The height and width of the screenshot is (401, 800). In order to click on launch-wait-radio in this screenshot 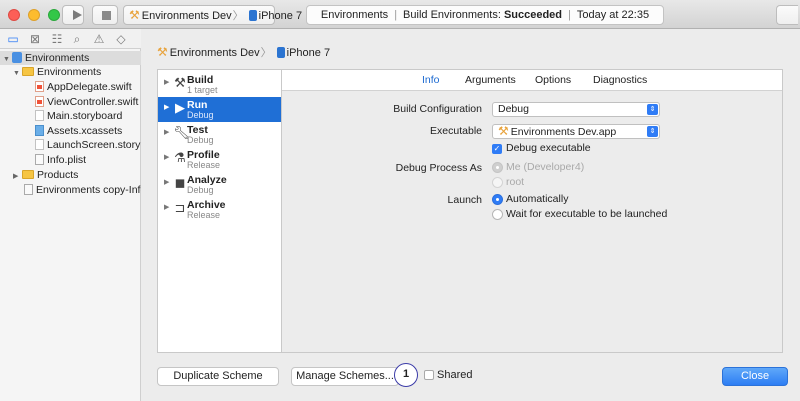, I will do `click(497, 214)`.